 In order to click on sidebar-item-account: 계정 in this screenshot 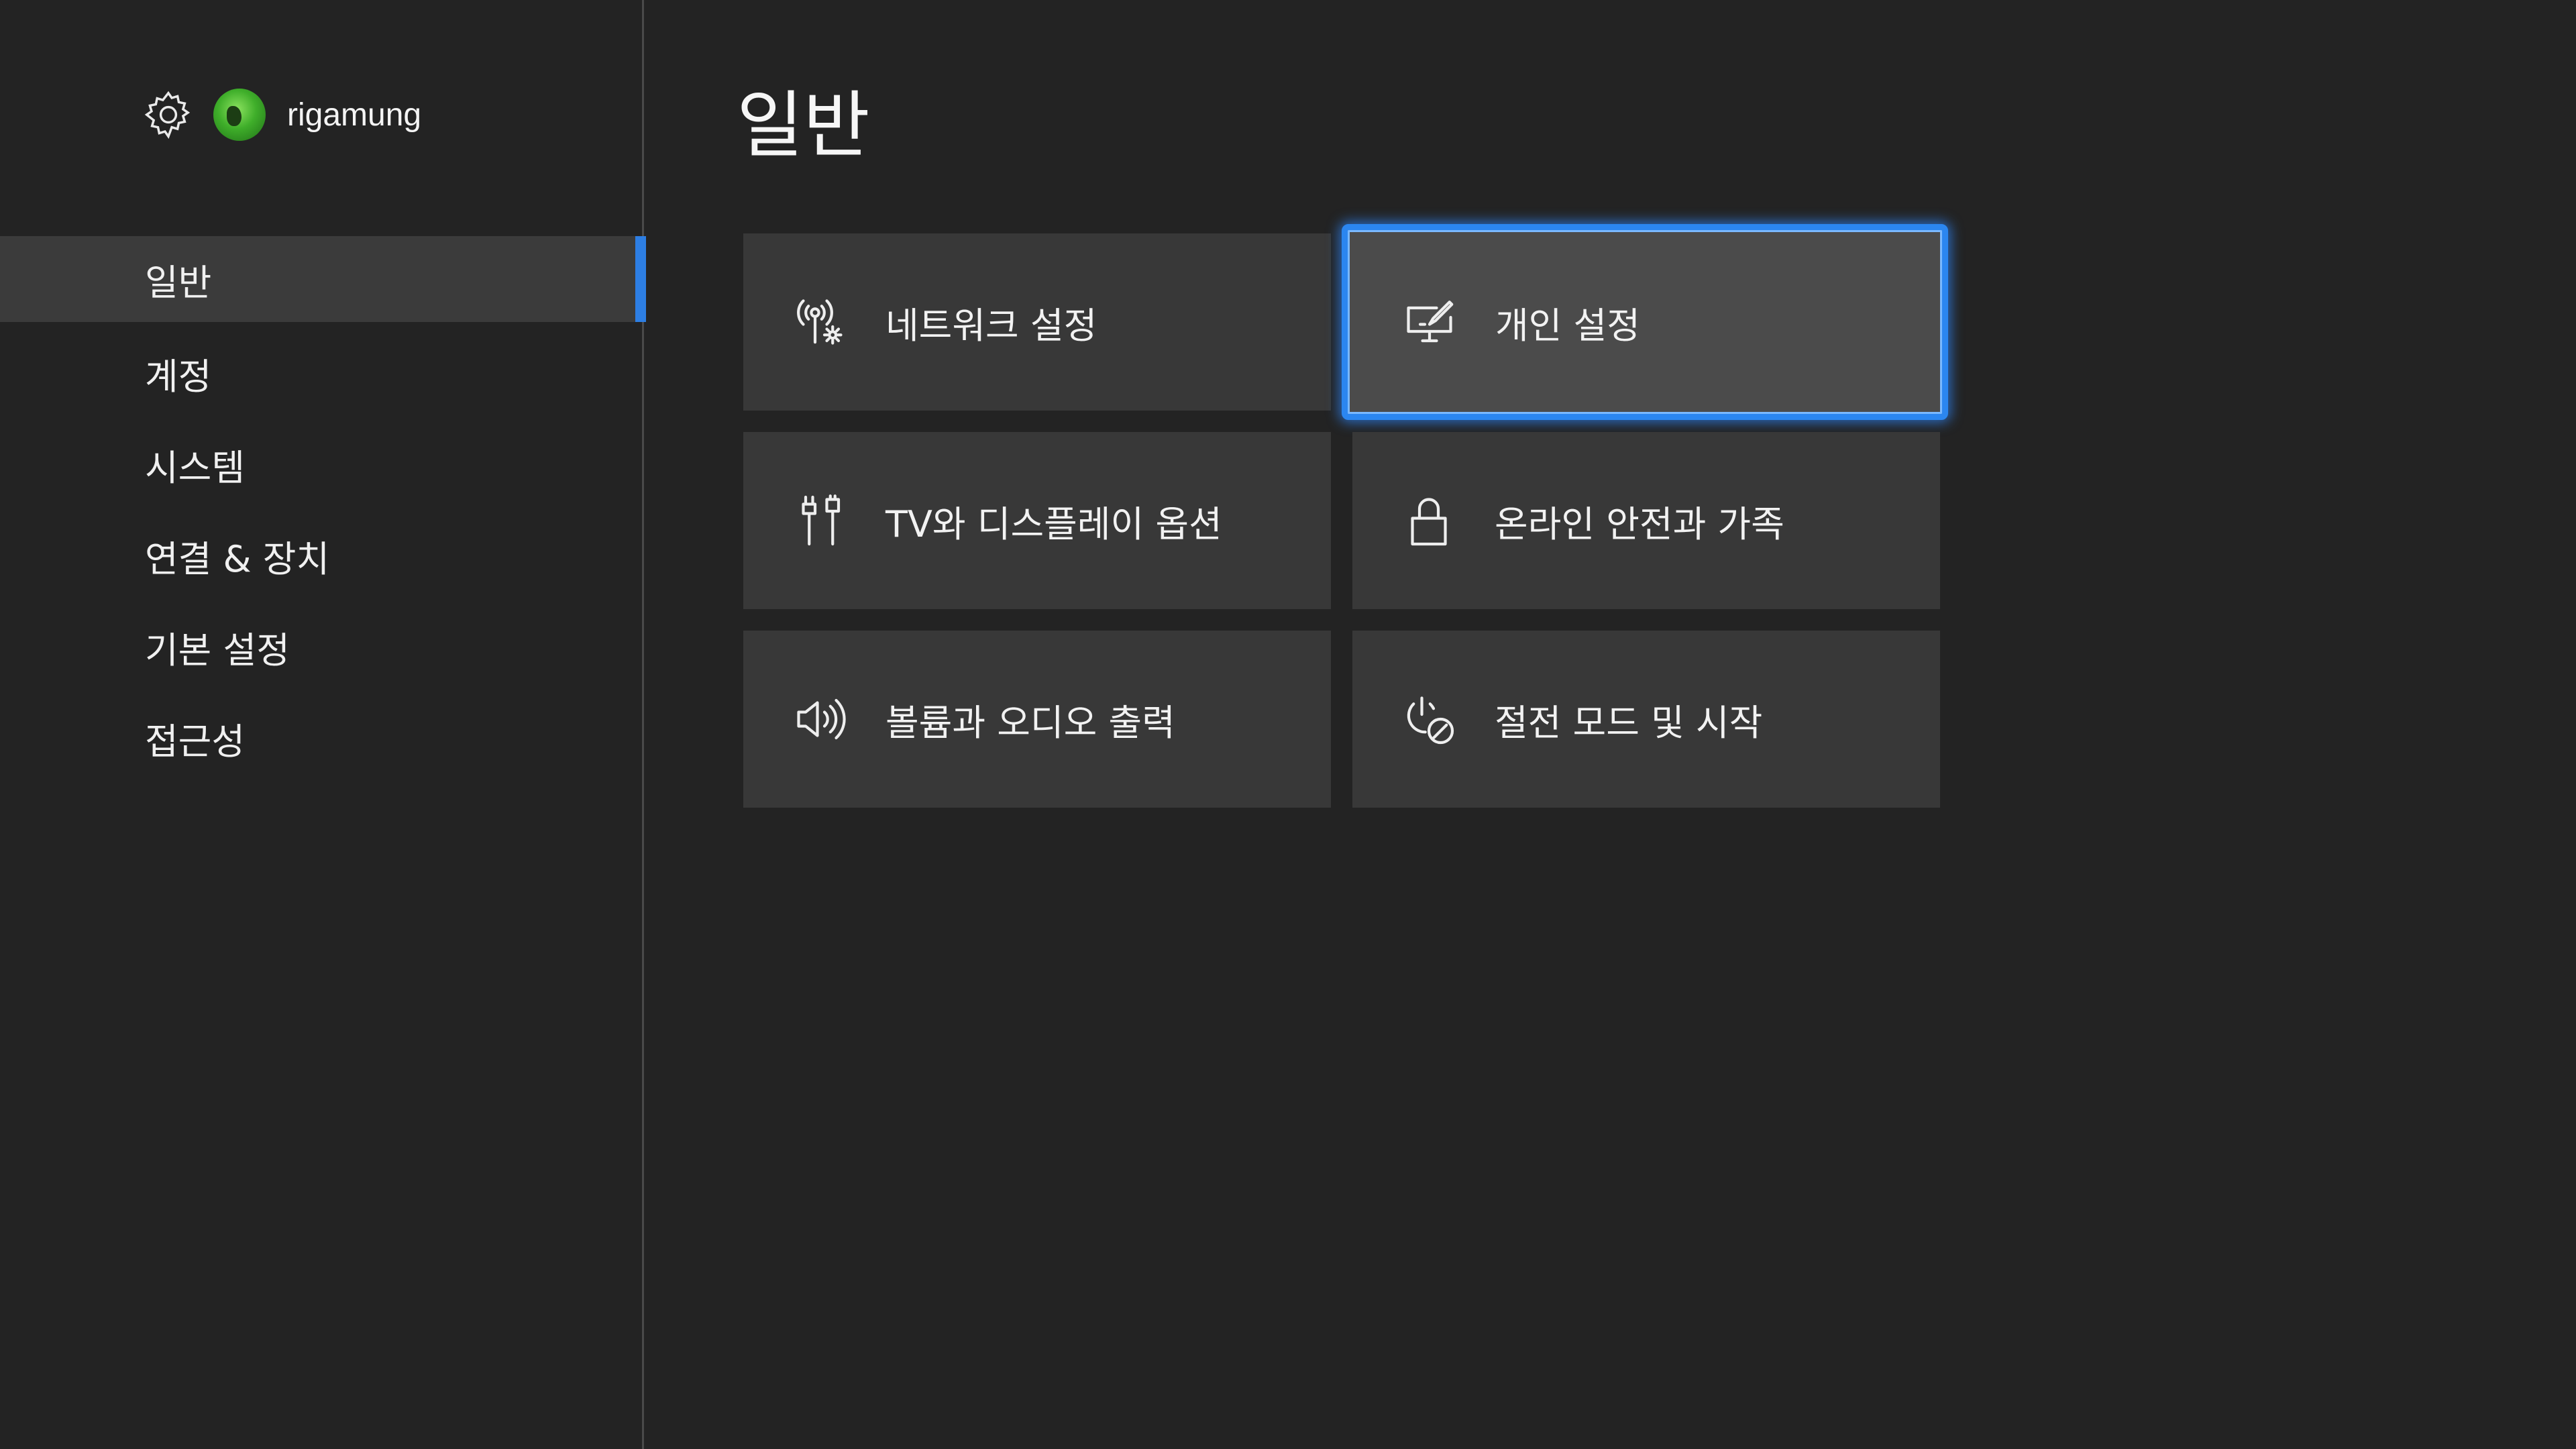, I will do `click(322, 373)`.